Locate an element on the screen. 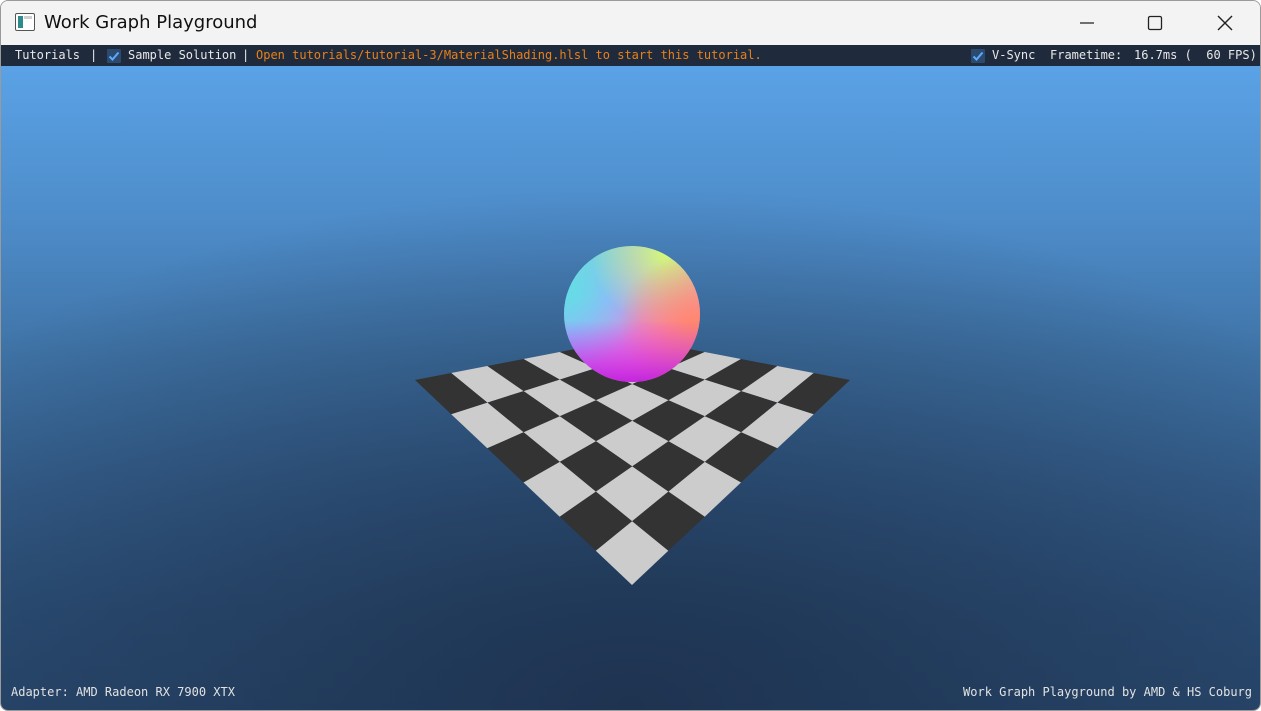  close-button is located at coordinates (1225, 23).